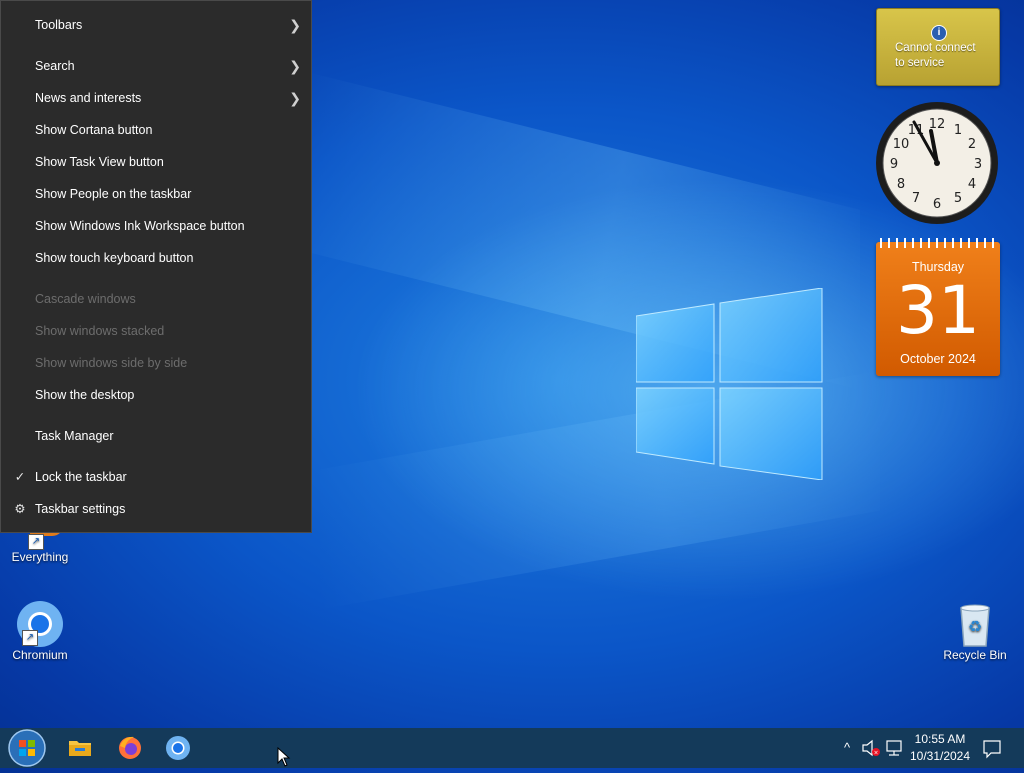 The height and width of the screenshot is (773, 1024). Describe the element at coordinates (939, 33) in the screenshot. I see `info-icon: i` at that location.